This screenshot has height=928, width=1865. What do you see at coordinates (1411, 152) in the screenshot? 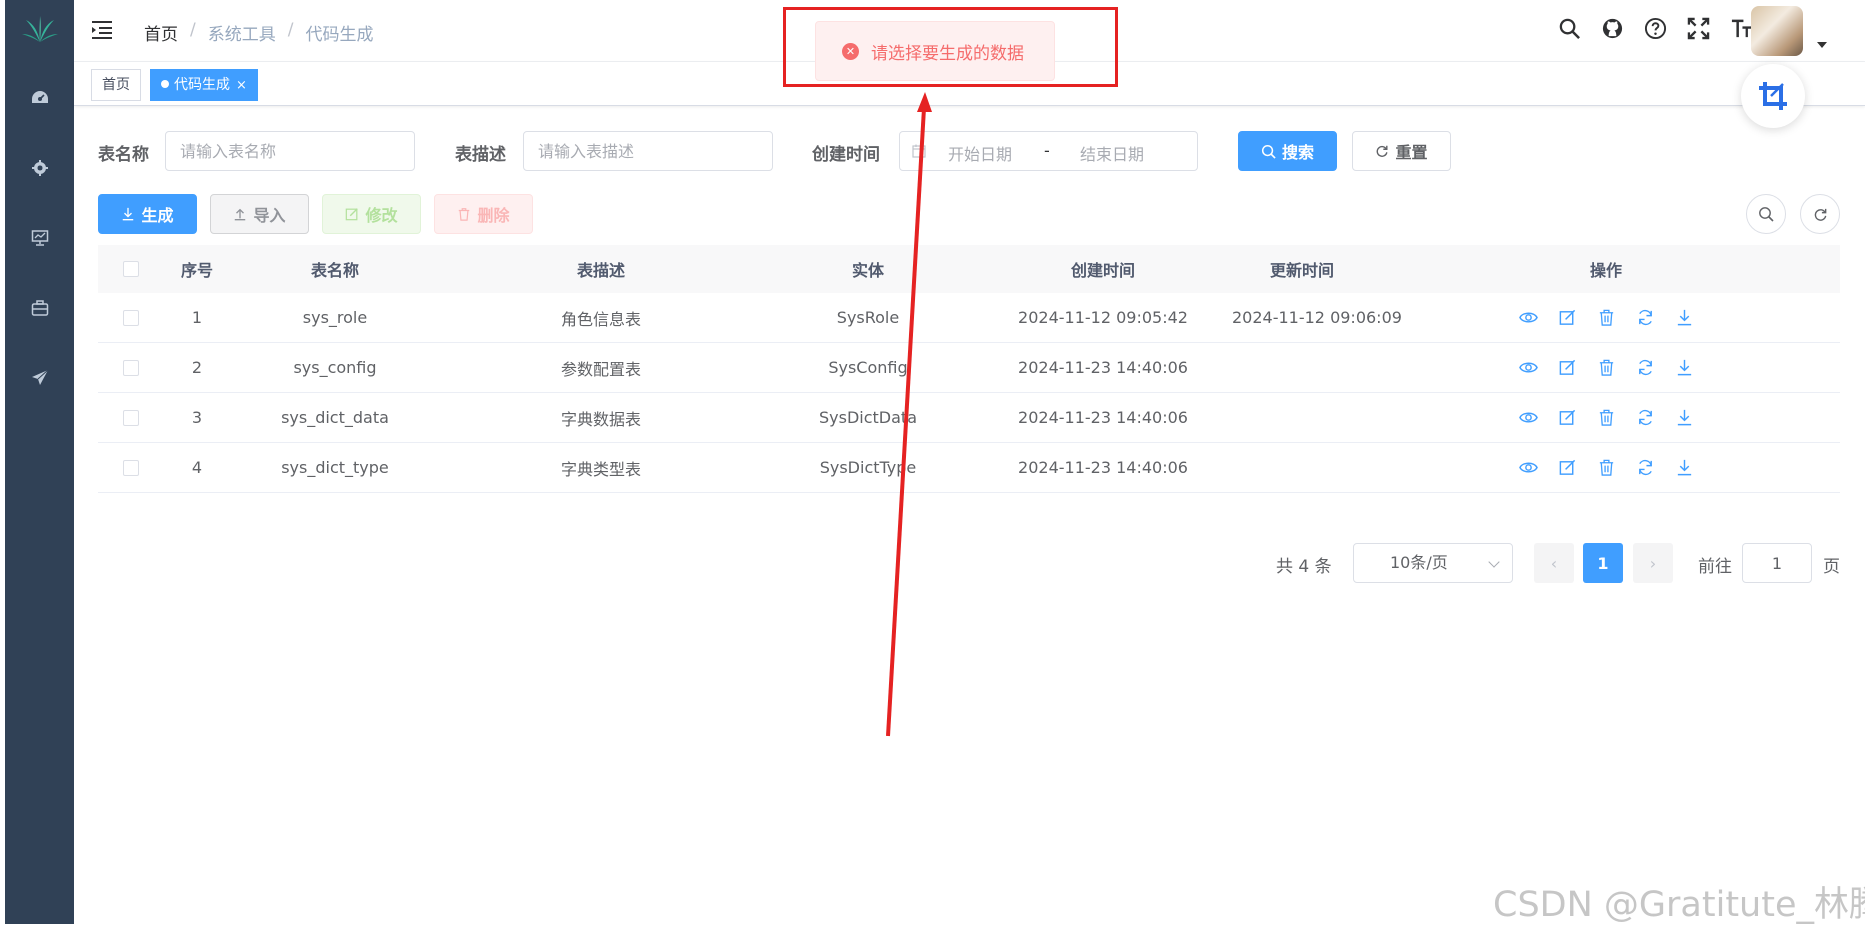
I see `reset-button-label: 重置` at bounding box center [1411, 152].